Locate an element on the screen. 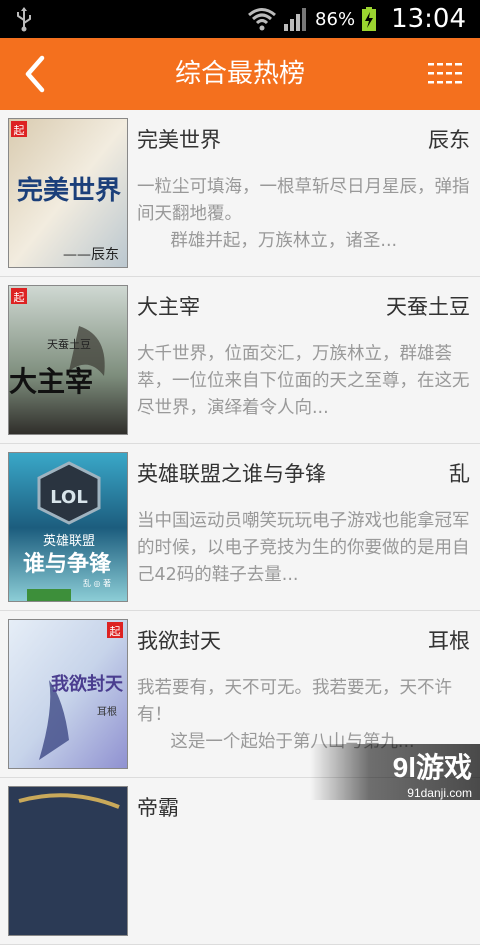  cover-title: 我欲封天 is located at coordinates (87, 684).